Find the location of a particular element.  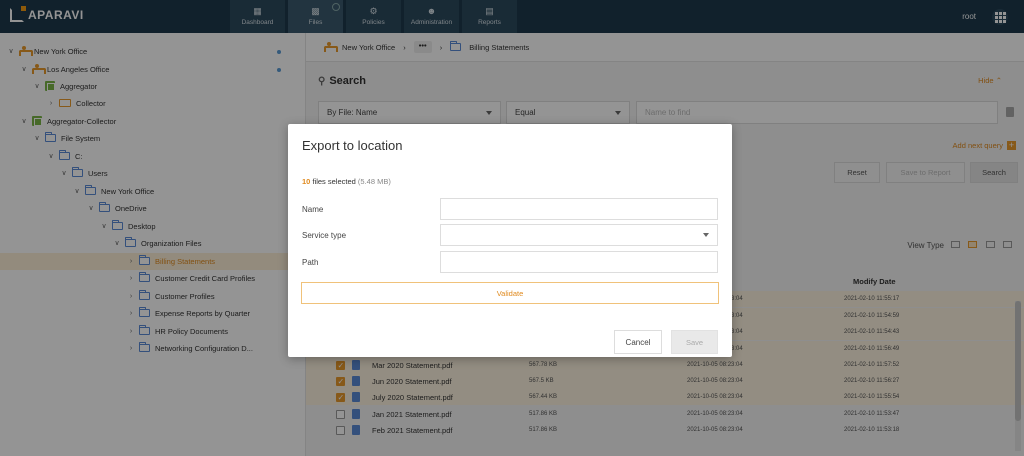

path-label: Path is located at coordinates (310, 262).